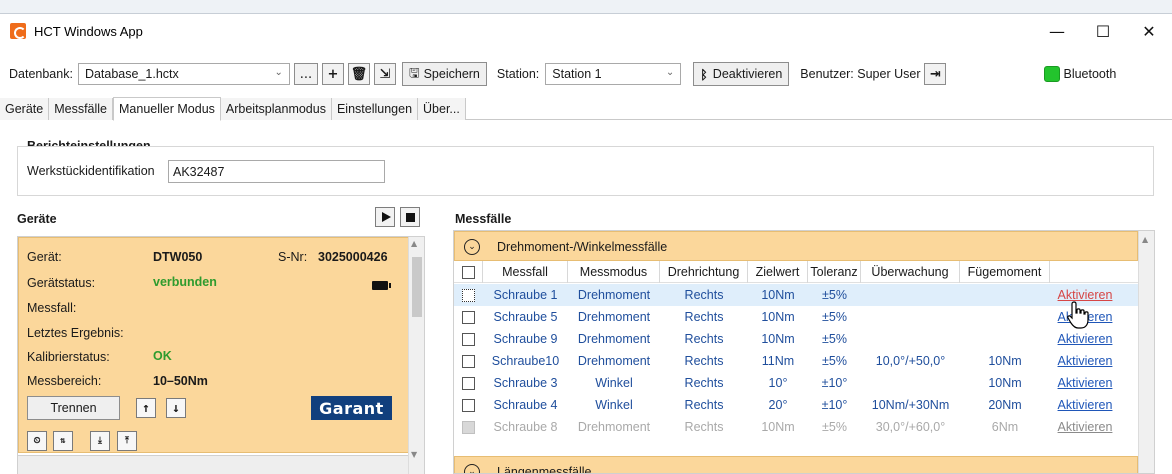 This screenshot has height=474, width=1172. I want to click on column-header: Messfall, so click(525, 272).